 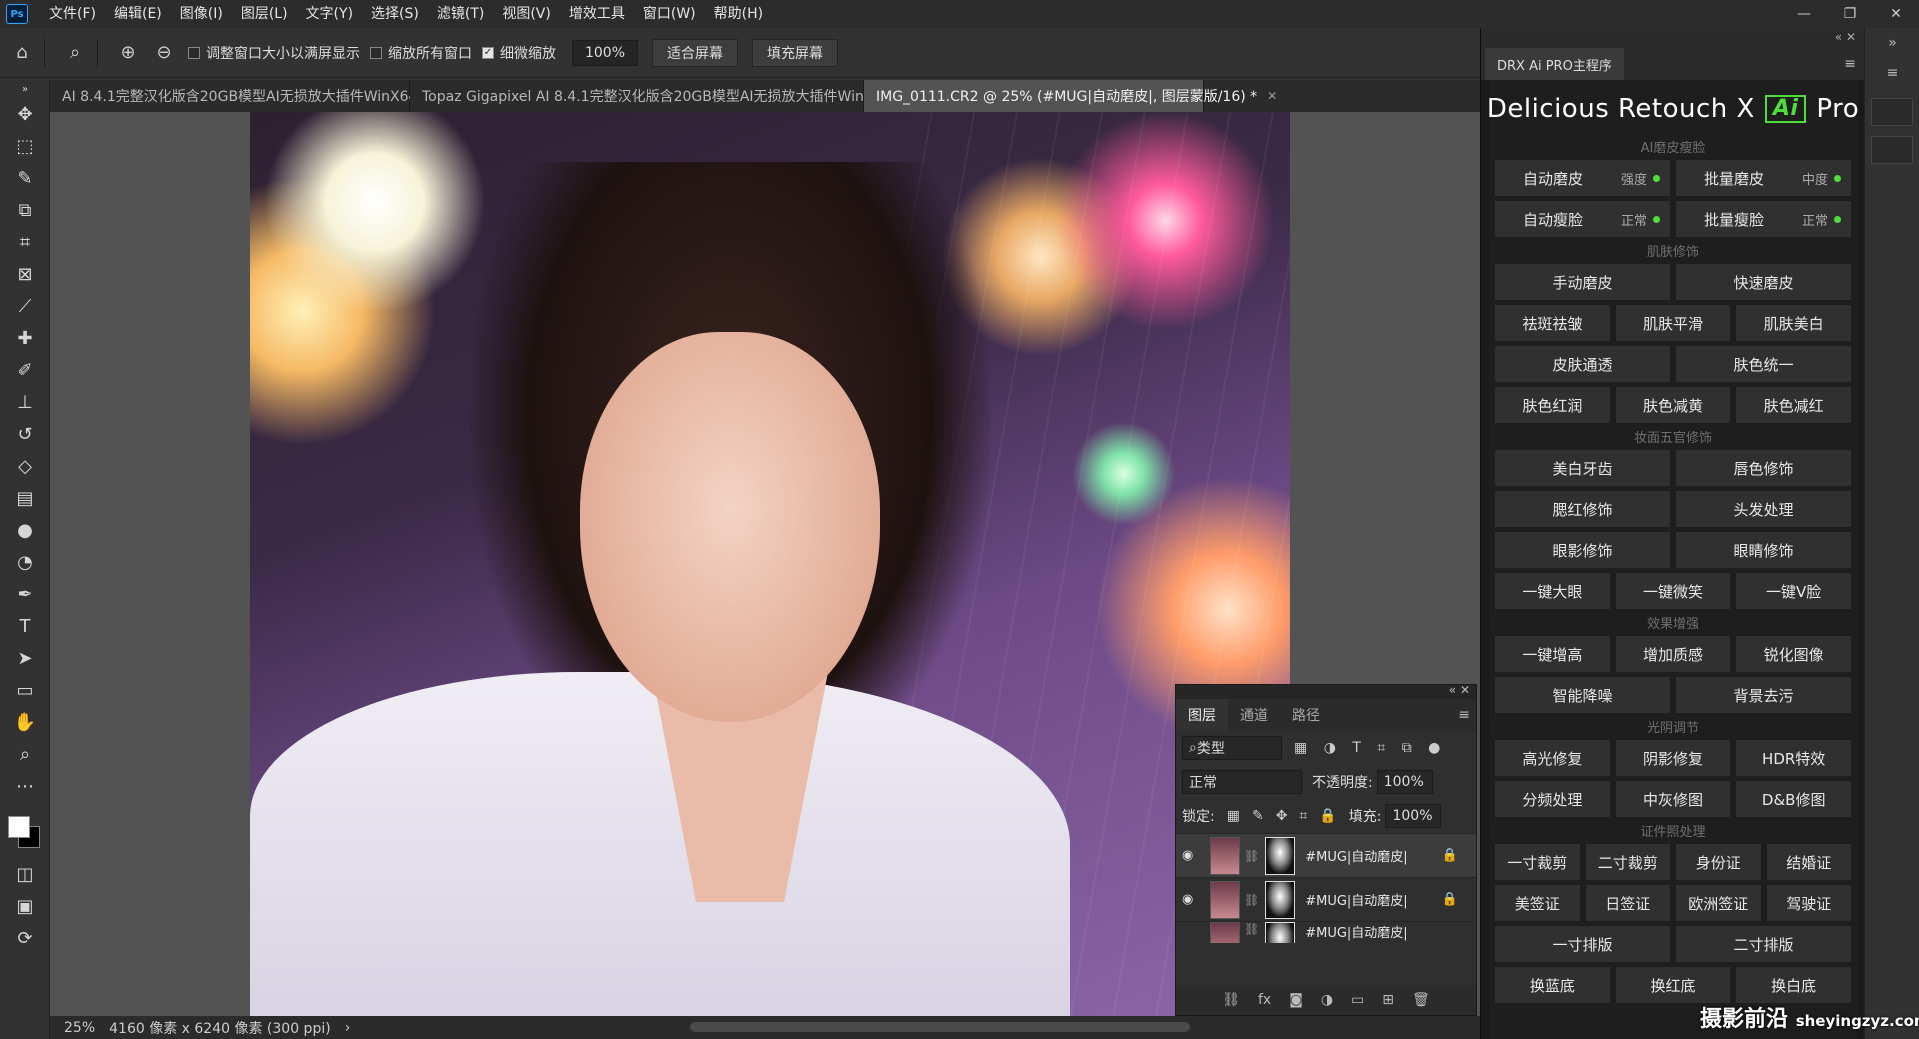 What do you see at coordinates (1794, 405) in the screenshot?
I see `plugin-button: 肤色减红` at bounding box center [1794, 405].